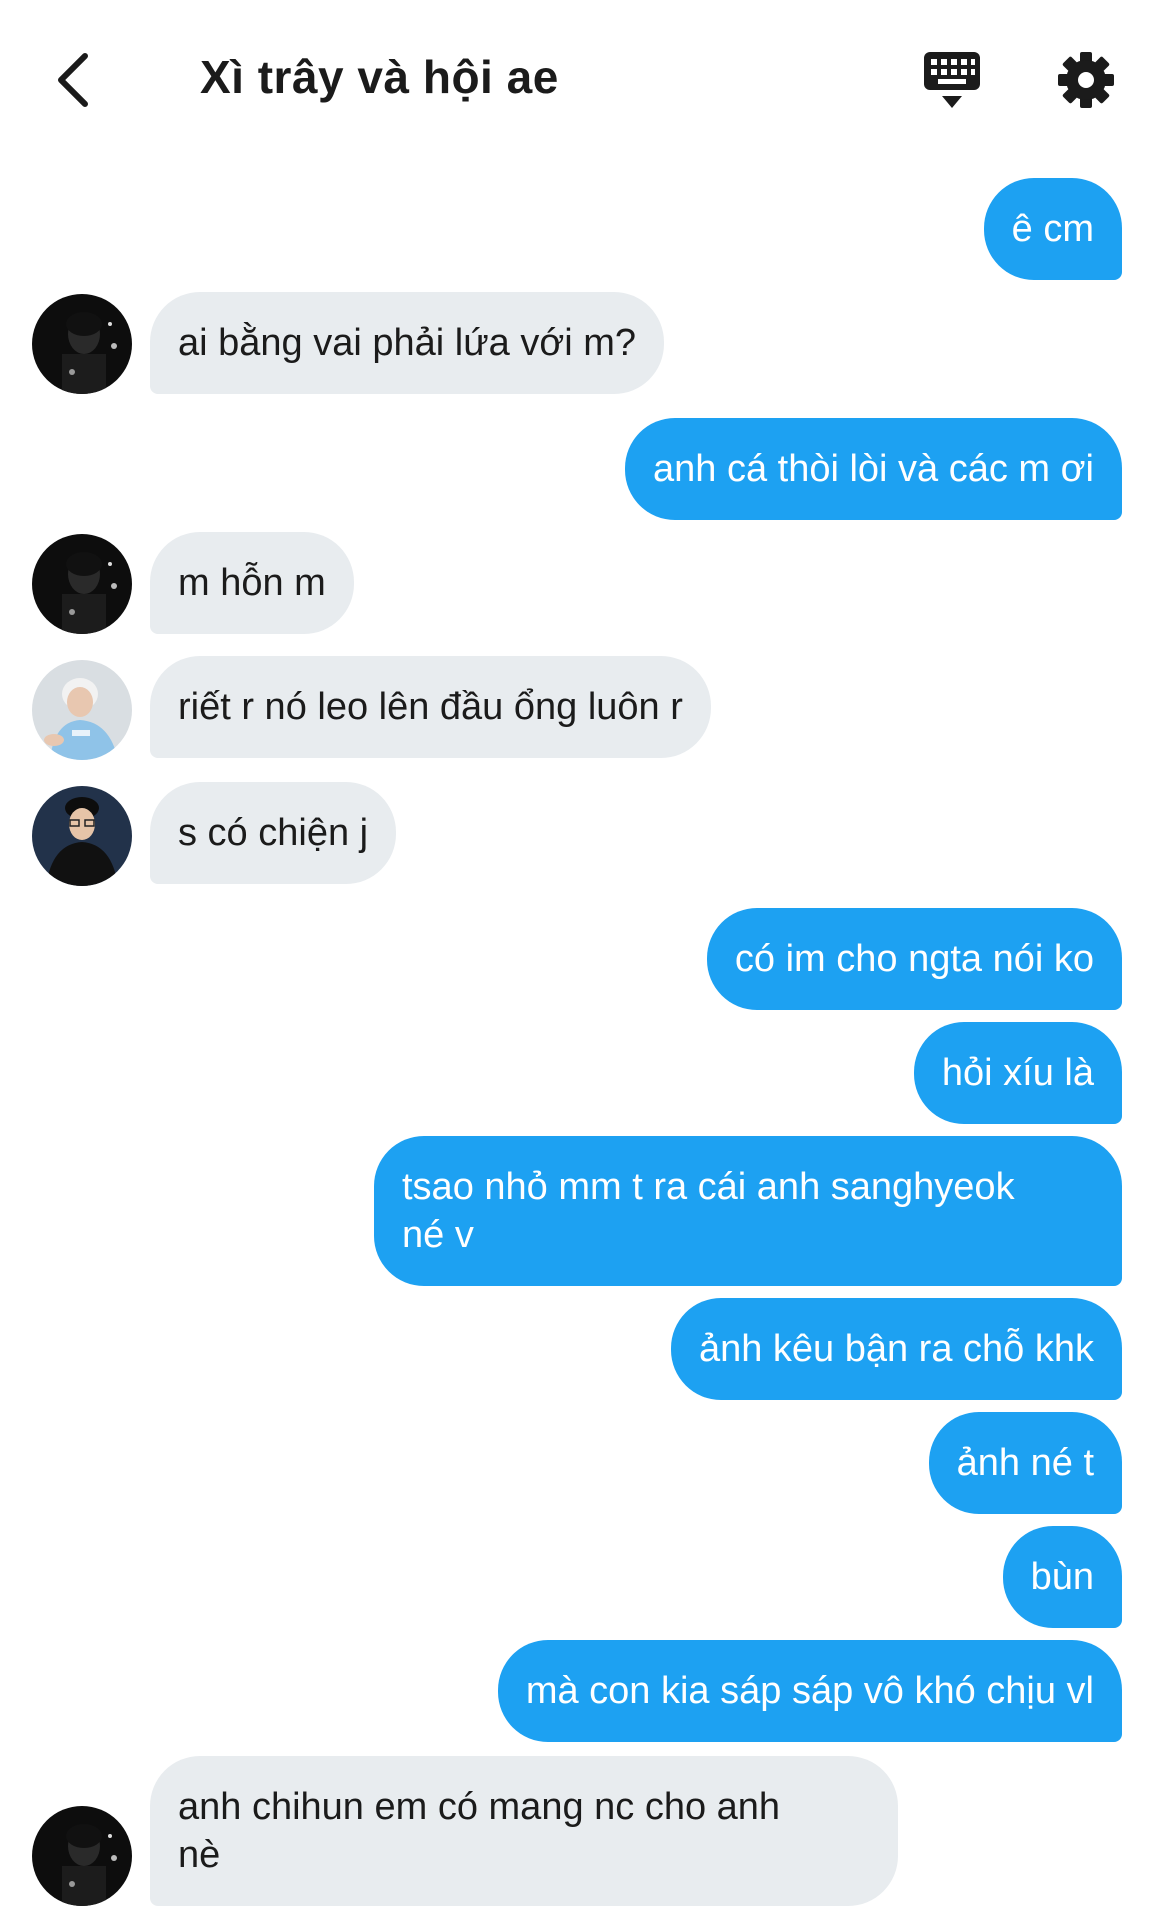  I want to click on chat-title: Xì trây và hội ae, so click(379, 77).